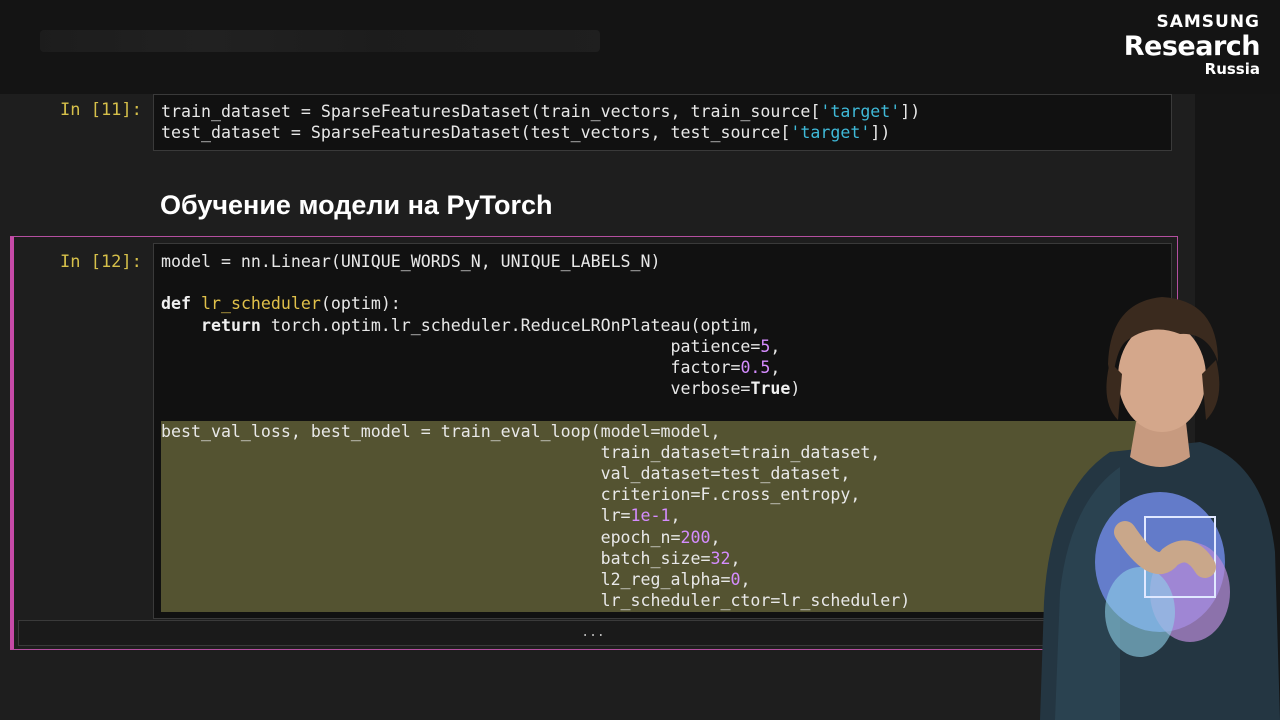 The image size is (1280, 720). What do you see at coordinates (360, 304) in the screenshot?
I see `code-token: (optim):` at bounding box center [360, 304].